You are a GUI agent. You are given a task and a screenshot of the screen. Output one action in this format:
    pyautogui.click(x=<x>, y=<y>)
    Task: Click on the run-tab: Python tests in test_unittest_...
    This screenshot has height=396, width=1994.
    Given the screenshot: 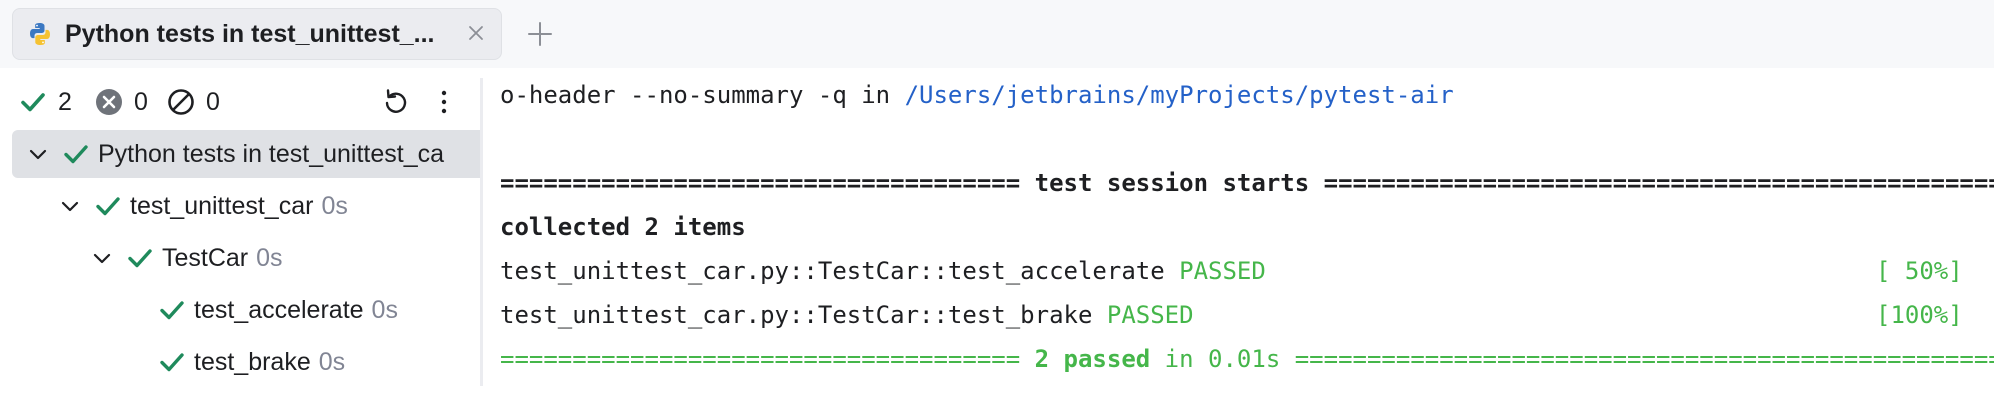 What is the action you would take?
    pyautogui.click(x=257, y=34)
    